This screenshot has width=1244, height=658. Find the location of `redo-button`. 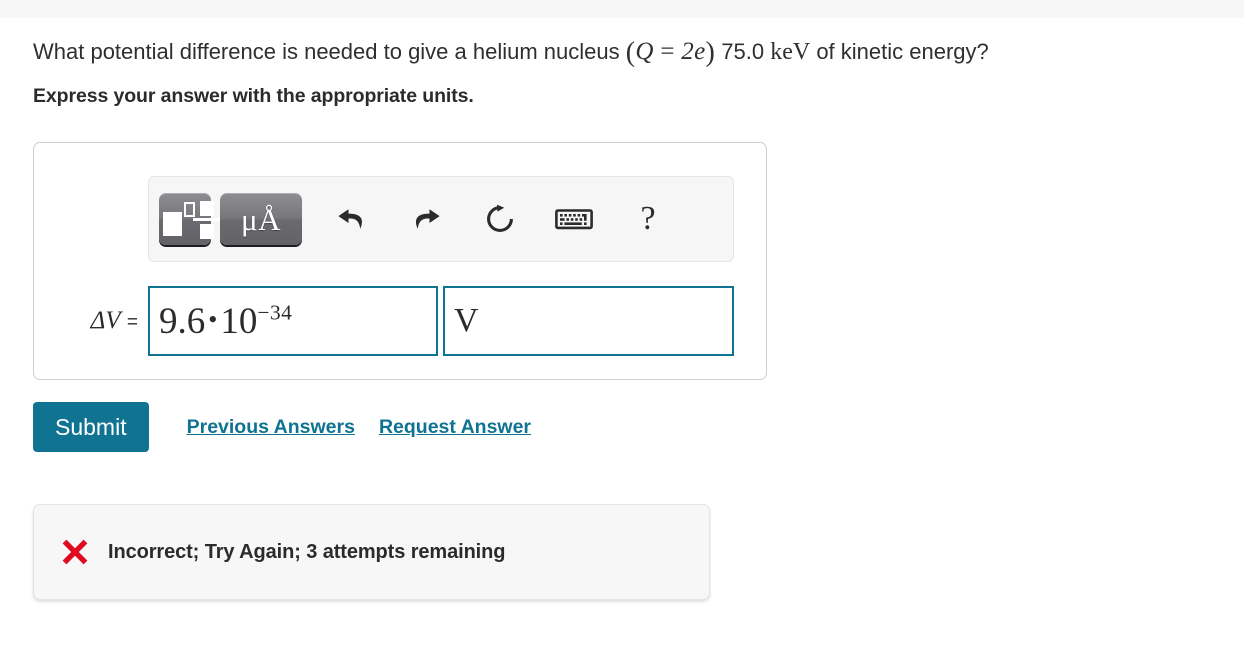

redo-button is located at coordinates (426, 219).